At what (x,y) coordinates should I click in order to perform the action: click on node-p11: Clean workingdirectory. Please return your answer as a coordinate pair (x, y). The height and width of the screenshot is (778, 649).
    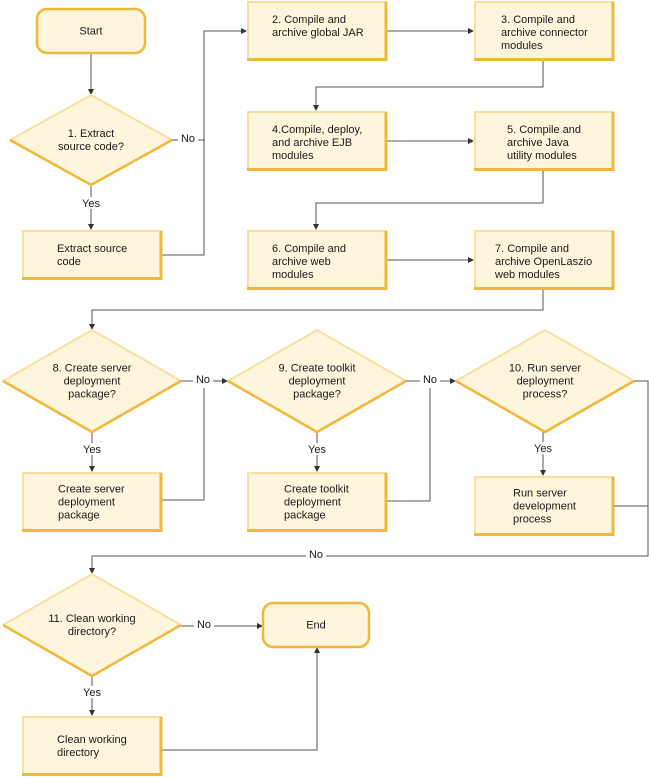
    Looking at the image, I should click on (92, 746).